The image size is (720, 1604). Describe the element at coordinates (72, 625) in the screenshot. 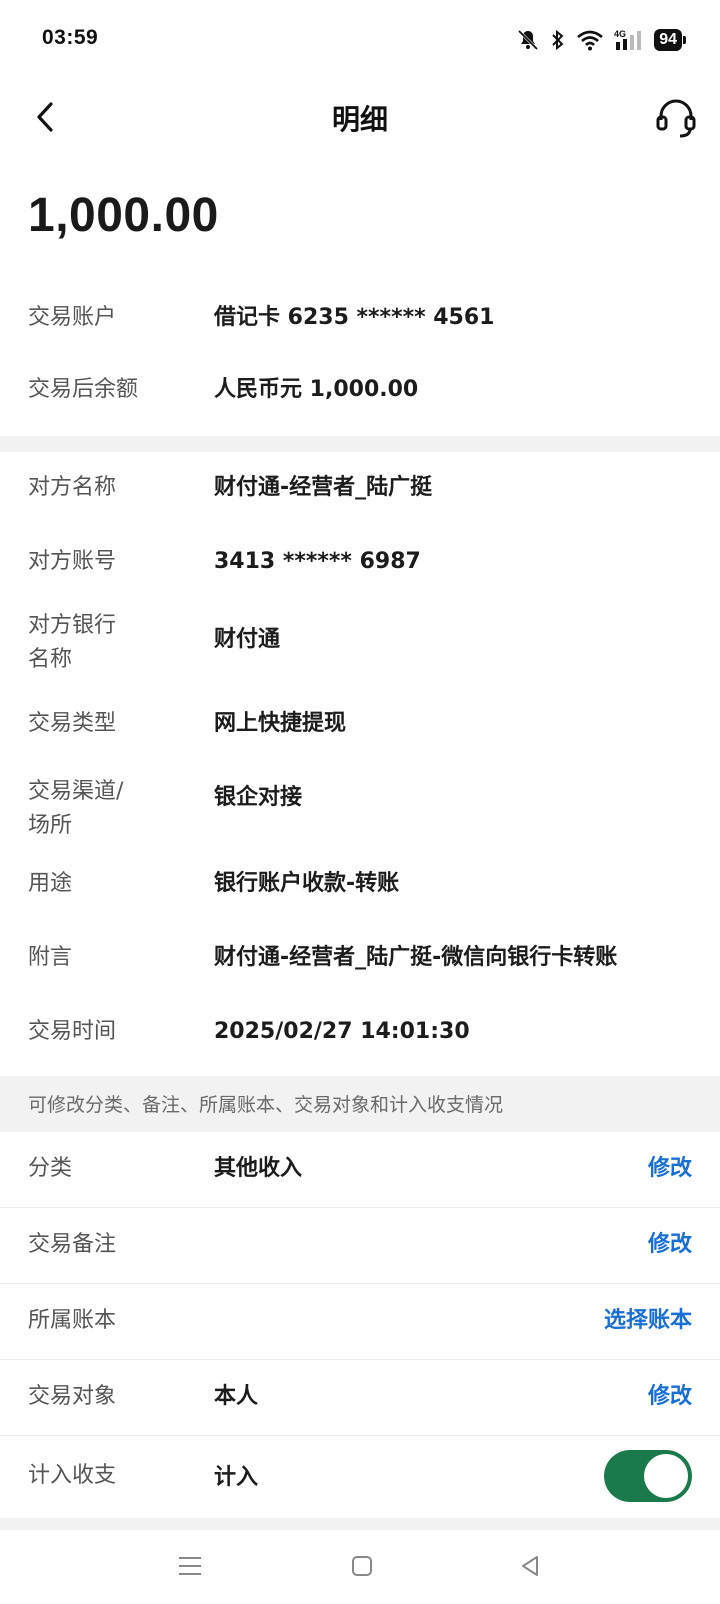

I see `row-label-line1: 对方银行` at that location.